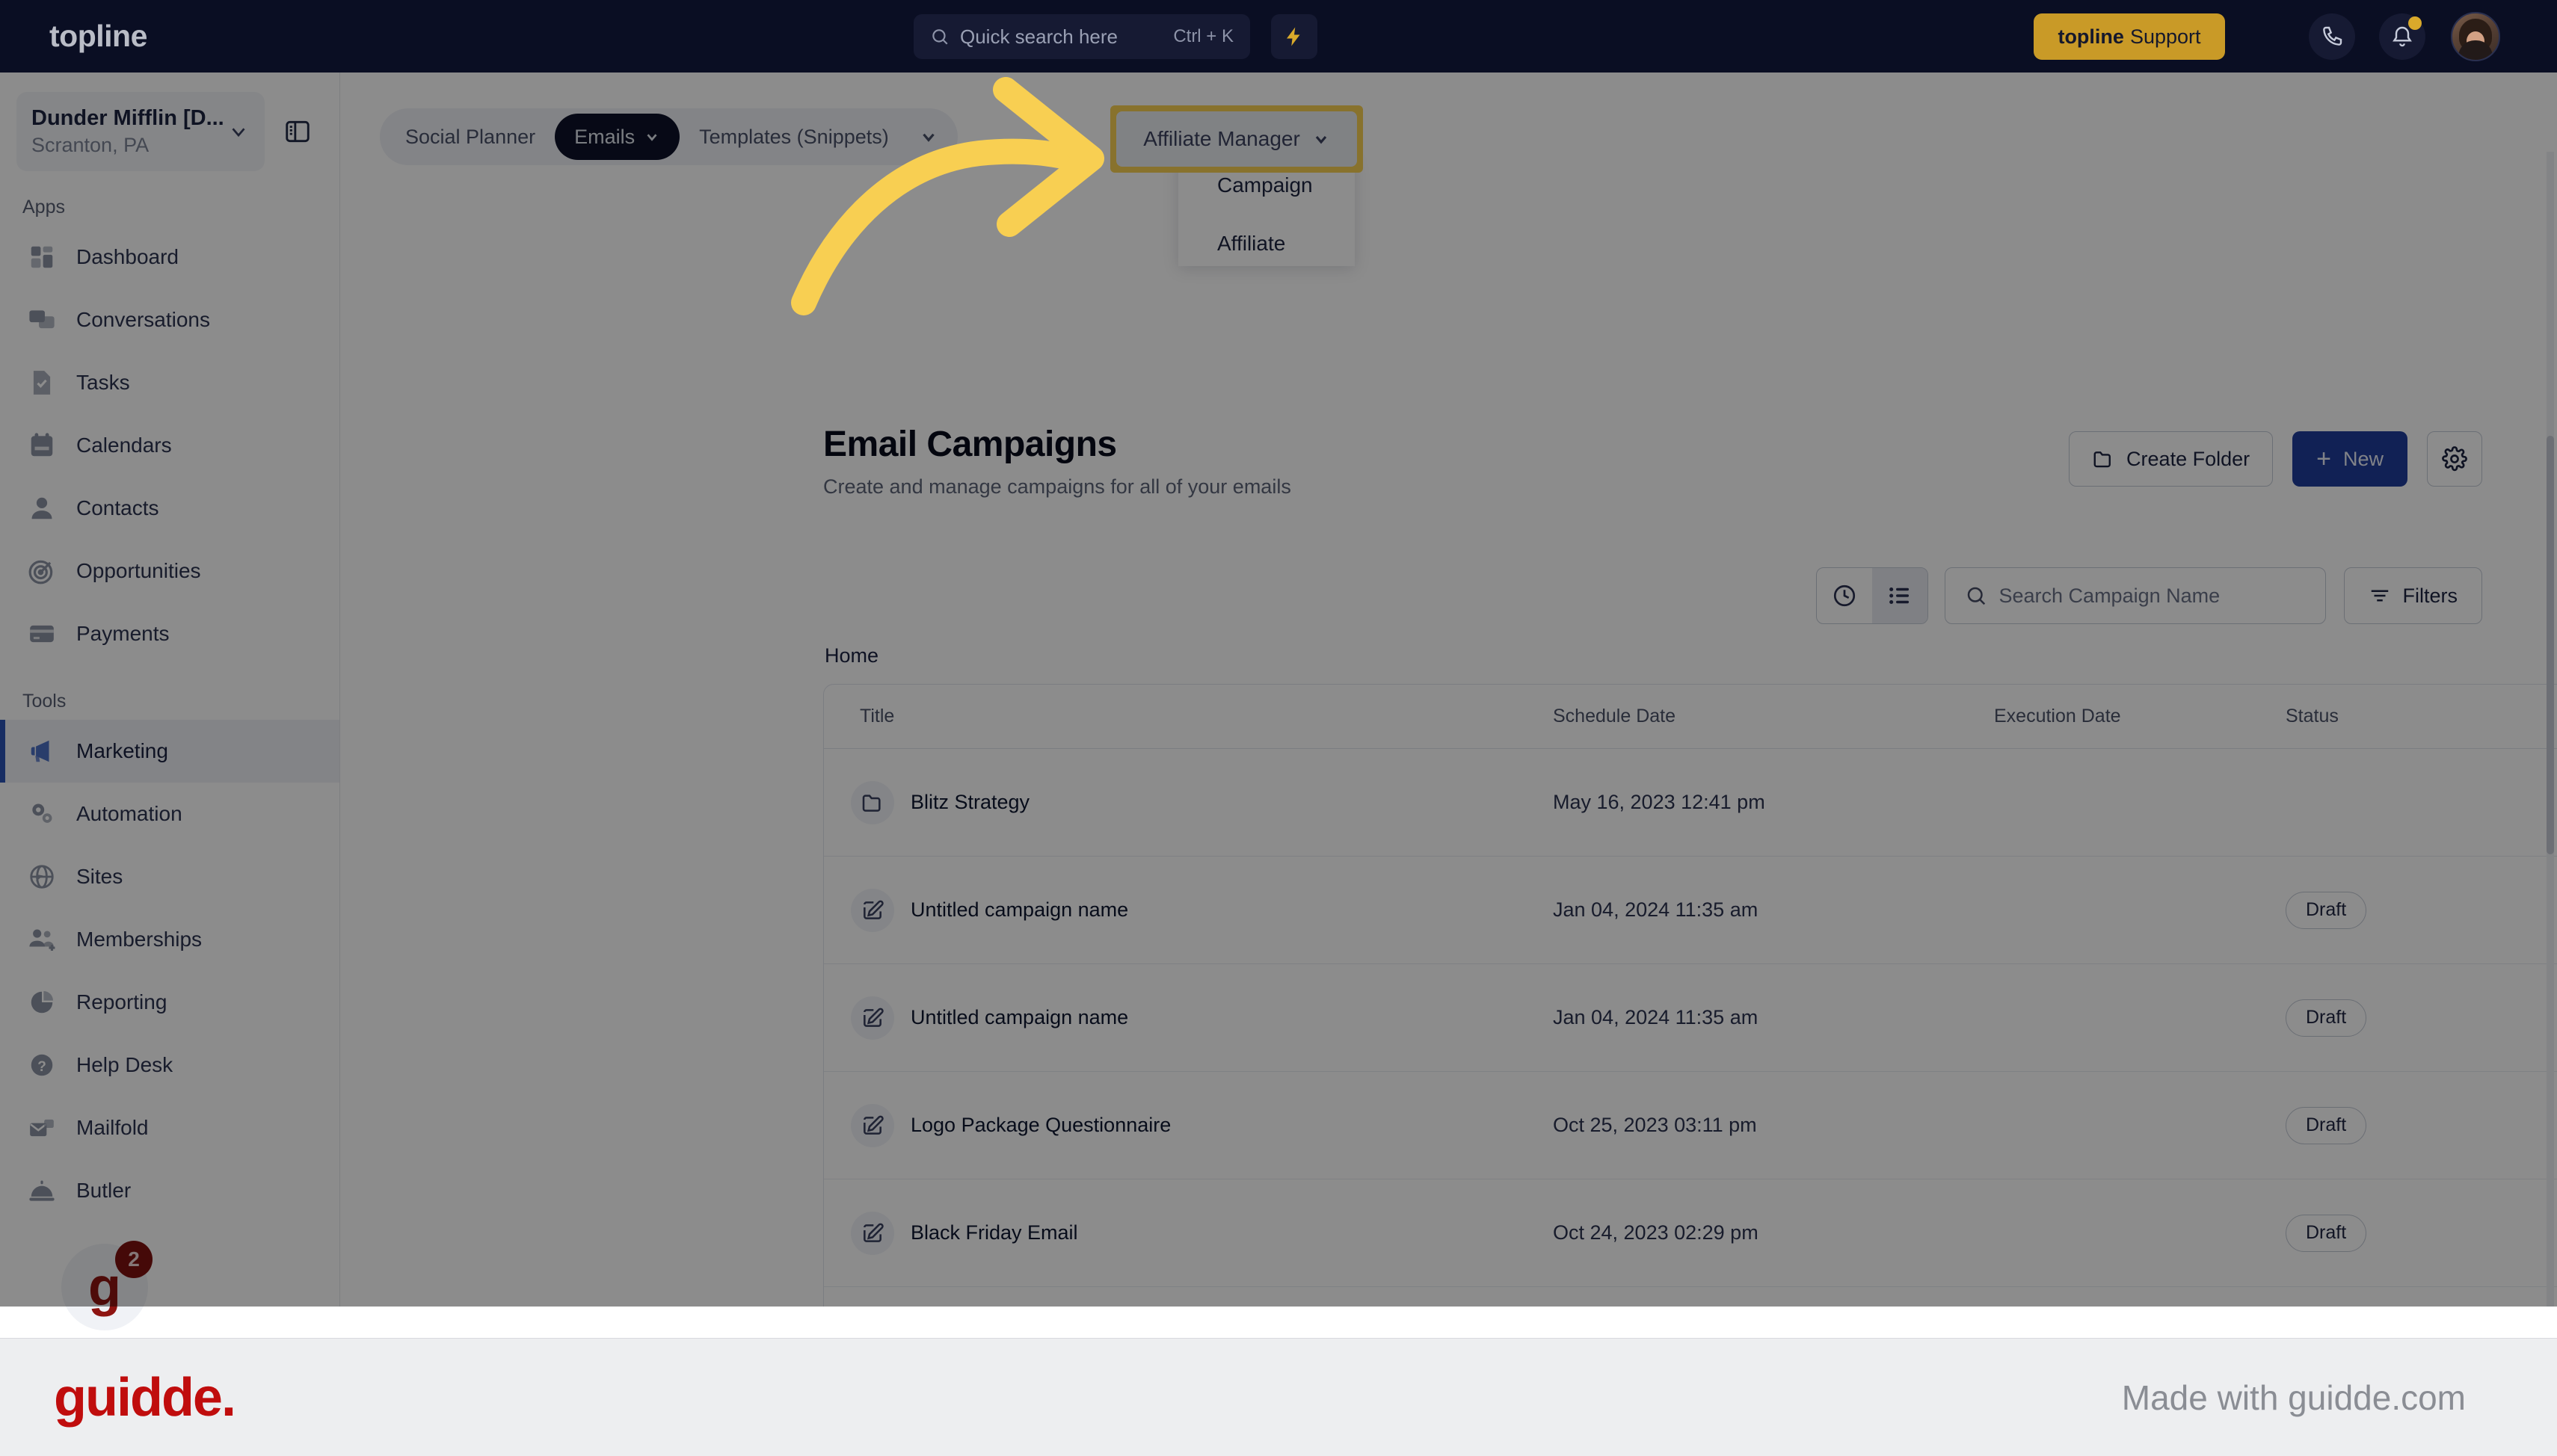  What do you see at coordinates (1188, 1233) in the screenshot?
I see `cell-title: Black Friday Email` at bounding box center [1188, 1233].